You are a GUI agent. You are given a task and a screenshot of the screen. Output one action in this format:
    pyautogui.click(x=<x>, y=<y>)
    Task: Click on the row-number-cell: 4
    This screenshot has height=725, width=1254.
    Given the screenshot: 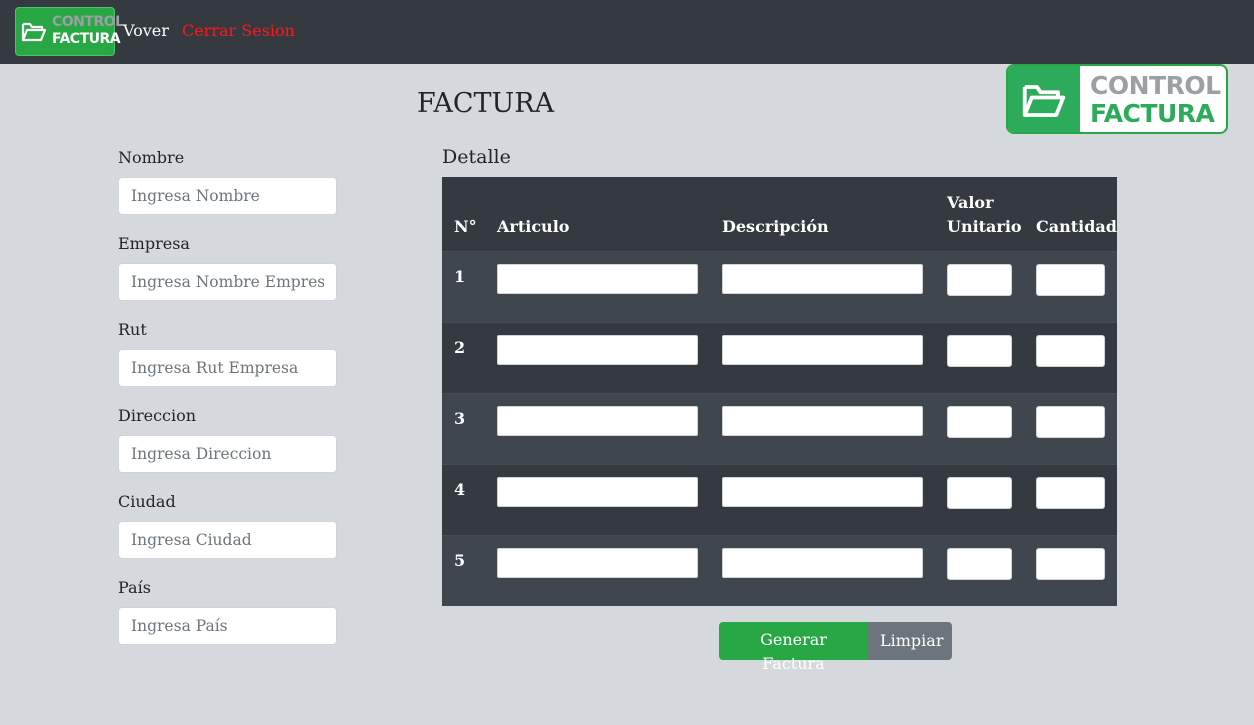 What is the action you would take?
    pyautogui.click(x=463, y=499)
    